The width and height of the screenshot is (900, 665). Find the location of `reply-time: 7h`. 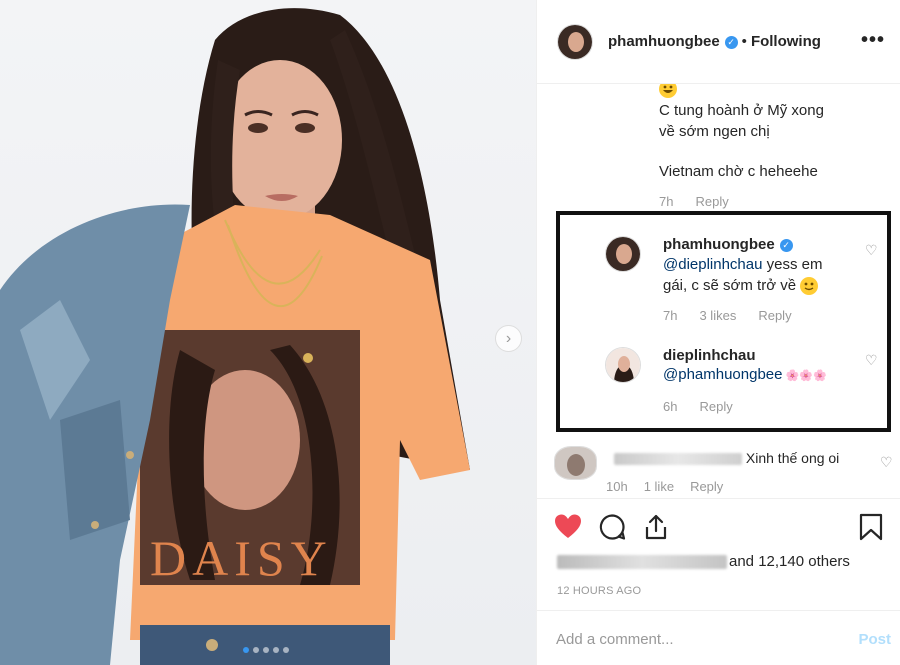

reply-time: 7h is located at coordinates (670, 315).